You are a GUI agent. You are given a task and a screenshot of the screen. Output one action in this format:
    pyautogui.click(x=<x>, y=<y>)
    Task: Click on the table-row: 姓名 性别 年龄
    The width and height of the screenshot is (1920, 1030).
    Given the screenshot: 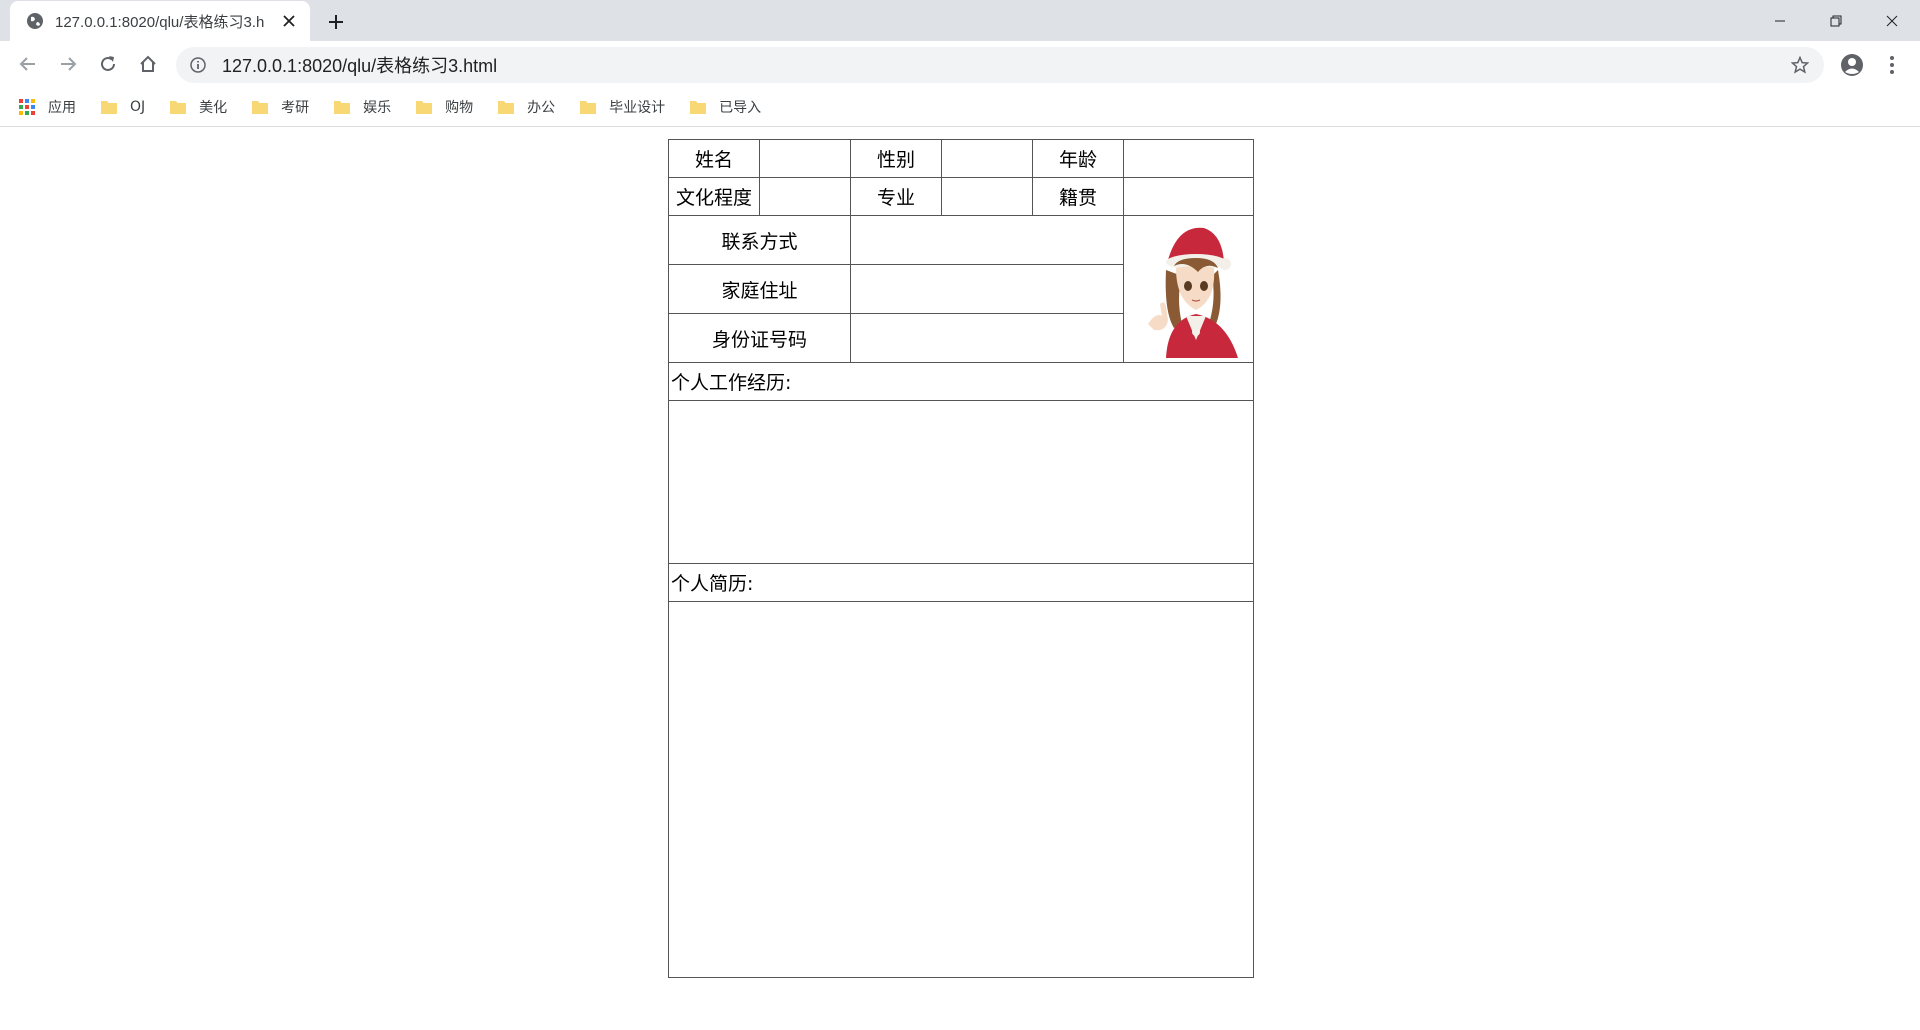 What is the action you would take?
    pyautogui.click(x=961, y=158)
    